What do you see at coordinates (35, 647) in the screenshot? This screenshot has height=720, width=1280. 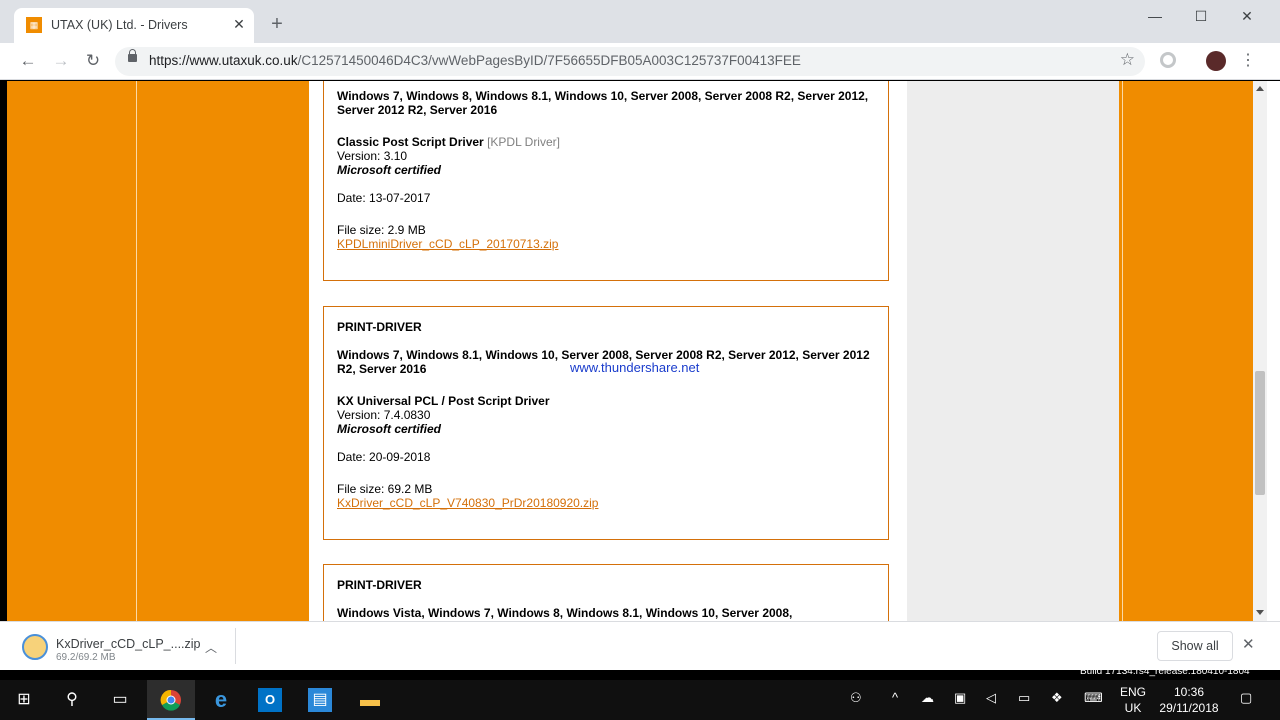 I see `zip-file-icon` at bounding box center [35, 647].